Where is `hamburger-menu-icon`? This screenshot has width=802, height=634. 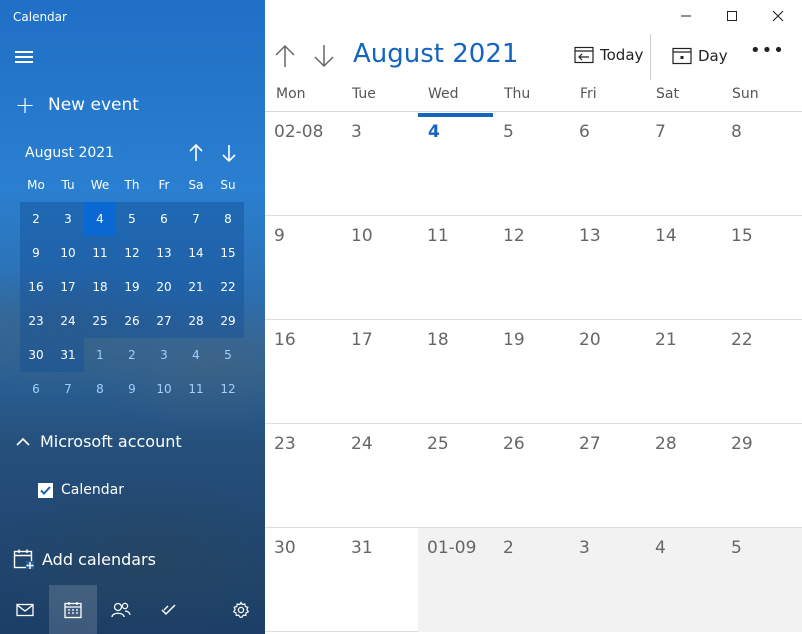
hamburger-menu-icon is located at coordinates (25, 57).